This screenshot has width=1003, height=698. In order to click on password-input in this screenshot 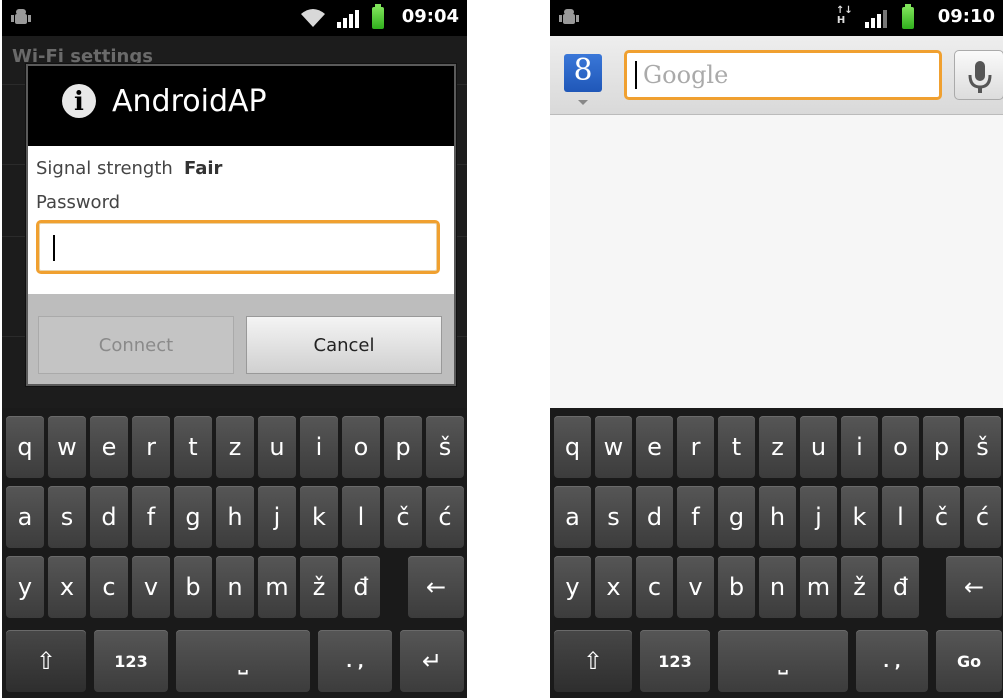, I will do `click(238, 247)`.